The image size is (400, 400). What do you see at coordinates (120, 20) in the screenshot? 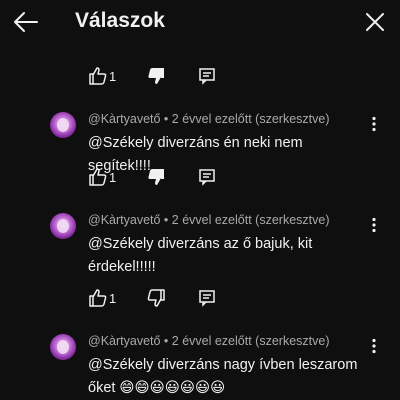
I see `page-title: Válaszok` at bounding box center [120, 20].